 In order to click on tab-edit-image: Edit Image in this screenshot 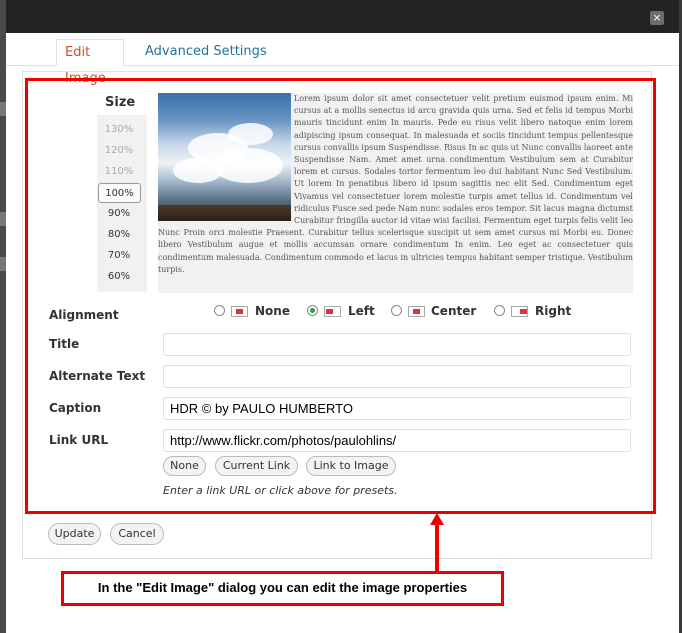, I will do `click(90, 62)`.